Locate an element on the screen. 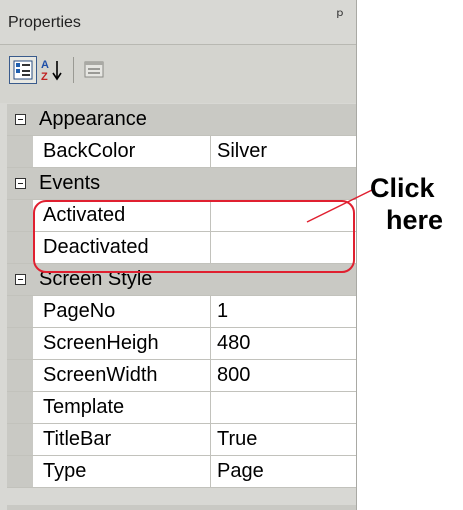 This screenshot has width=463, height=510. alphabetical-sort-button: A Z is located at coordinates (53, 70).